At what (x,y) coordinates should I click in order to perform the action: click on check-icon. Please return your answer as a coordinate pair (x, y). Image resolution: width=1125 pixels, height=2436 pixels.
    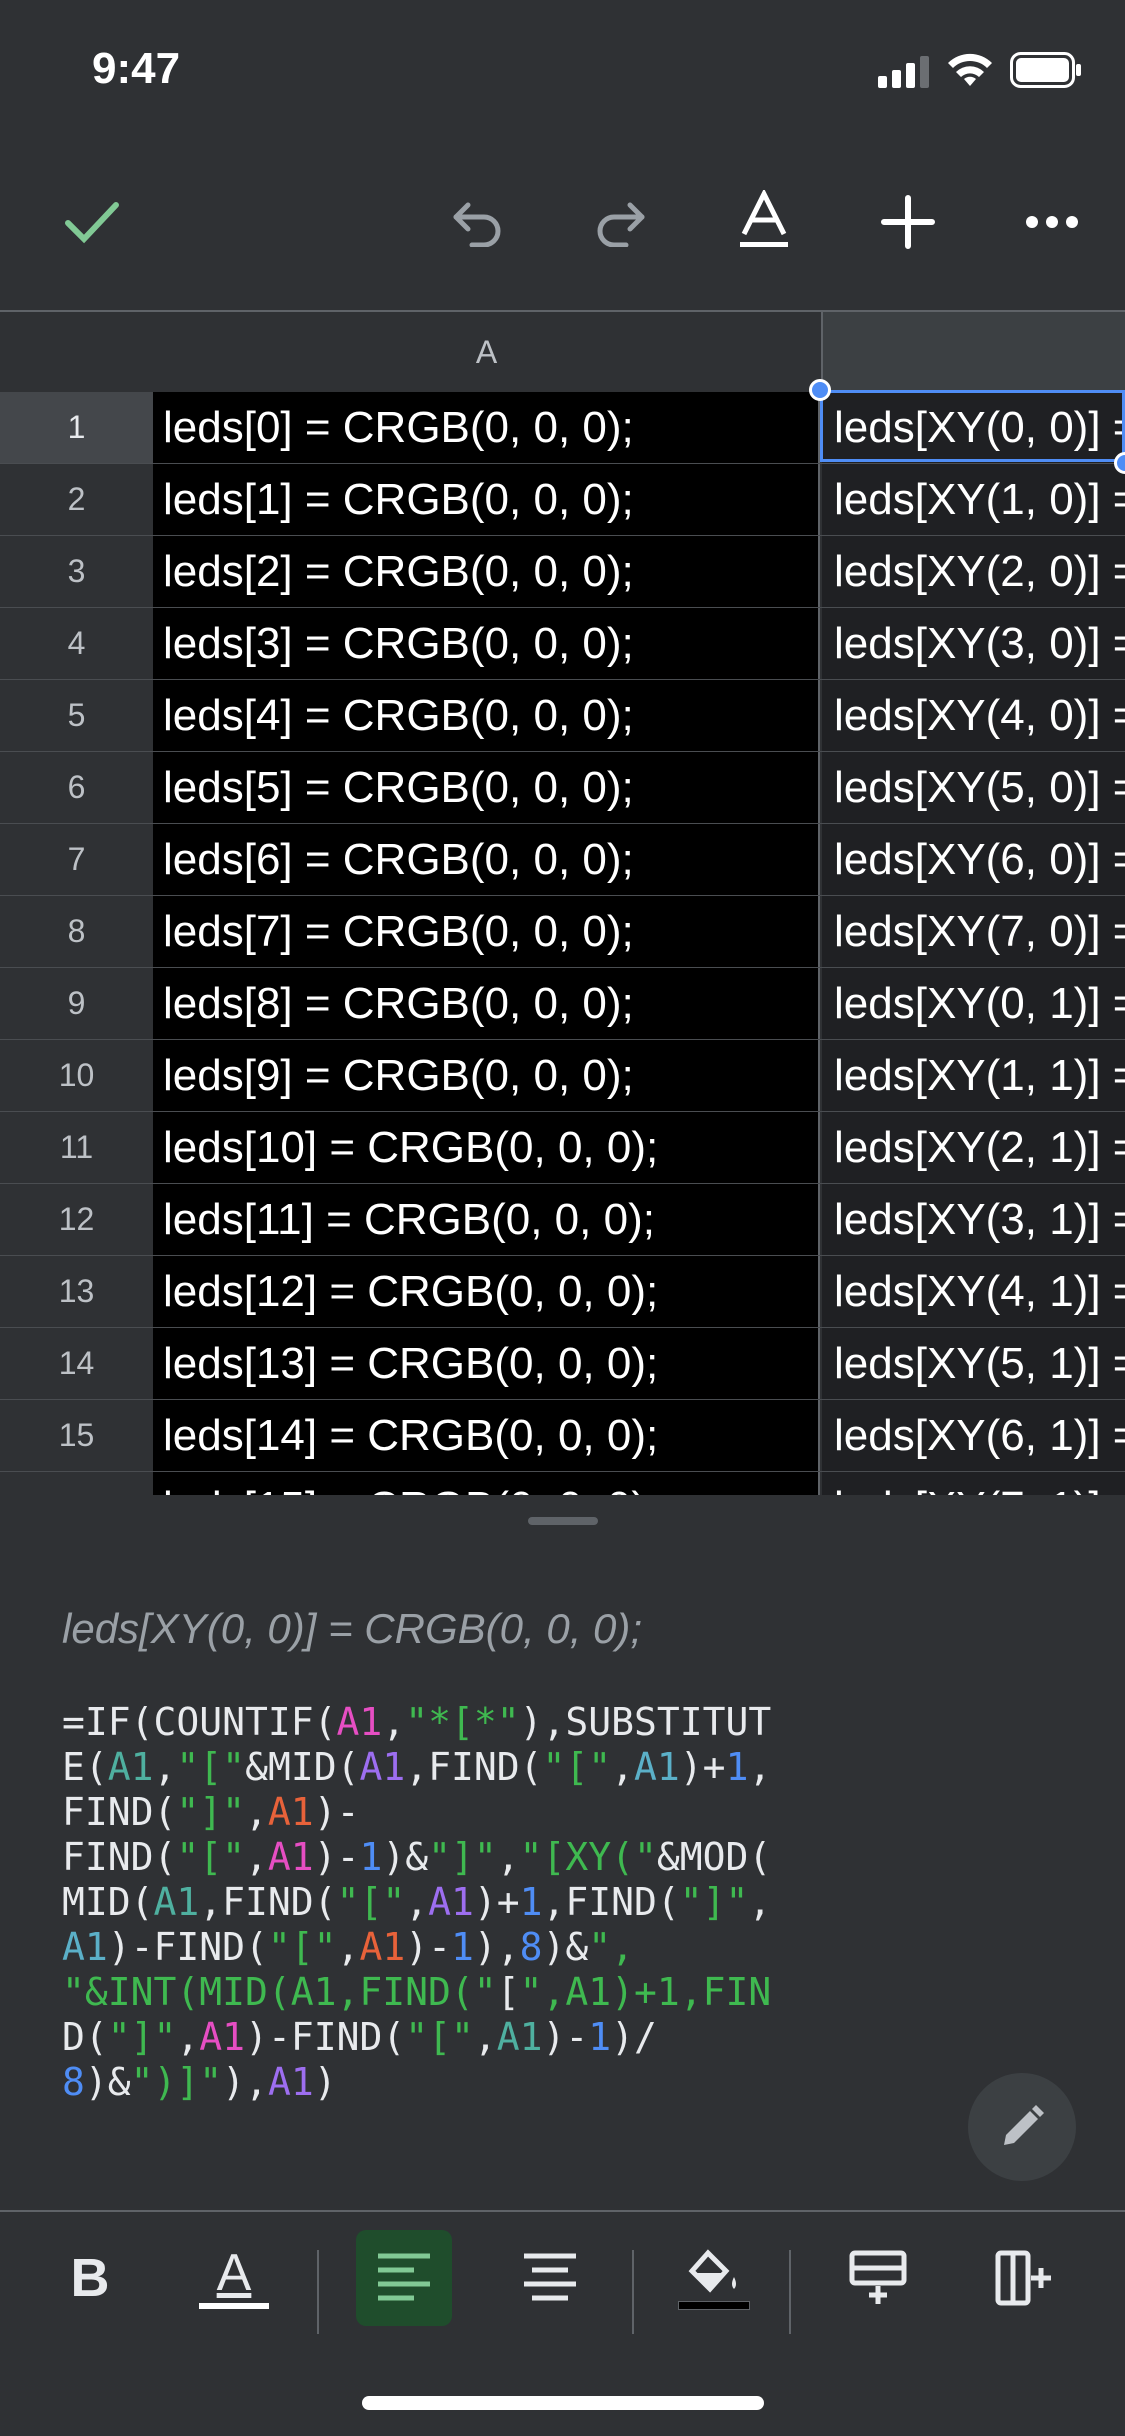
    Looking at the image, I should click on (92, 222).